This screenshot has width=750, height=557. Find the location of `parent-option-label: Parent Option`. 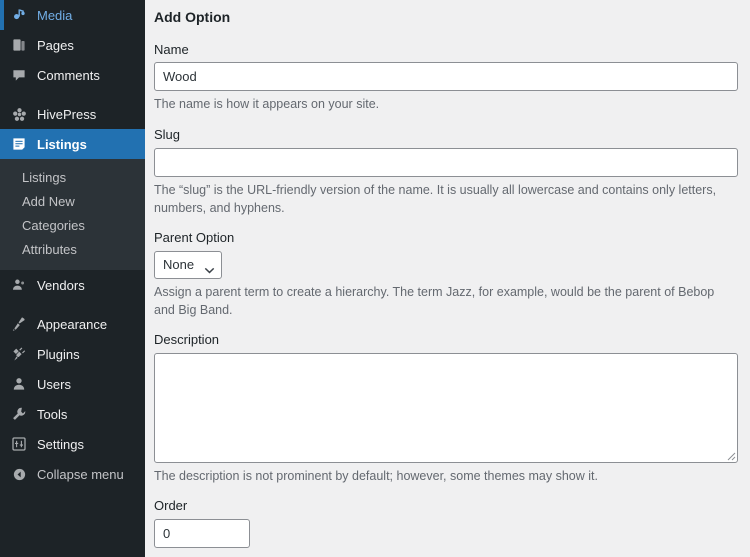

parent-option-label: Parent Option is located at coordinates (194, 237).